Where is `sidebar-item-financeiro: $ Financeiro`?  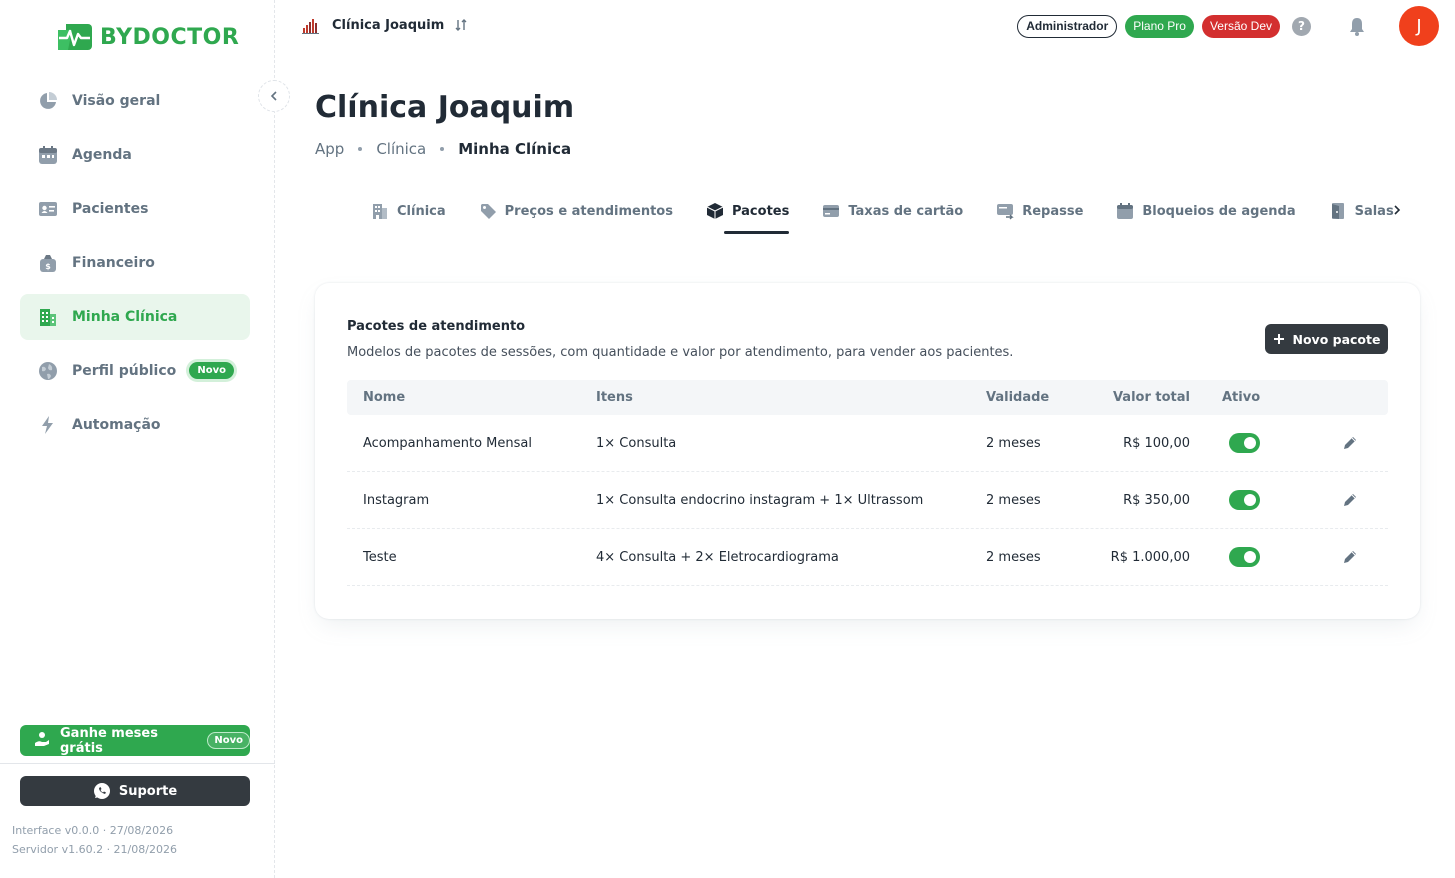
sidebar-item-financeiro: $ Financeiro is located at coordinates (135, 263).